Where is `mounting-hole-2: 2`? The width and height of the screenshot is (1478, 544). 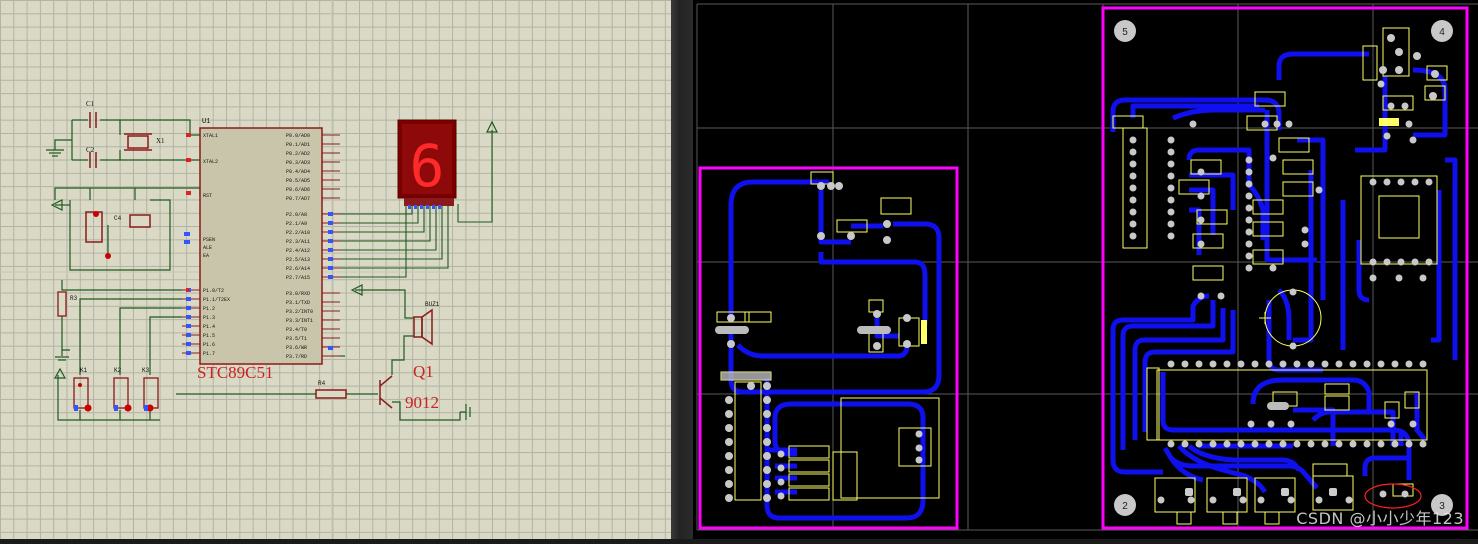 mounting-hole-2: 2 is located at coordinates (1125, 505).